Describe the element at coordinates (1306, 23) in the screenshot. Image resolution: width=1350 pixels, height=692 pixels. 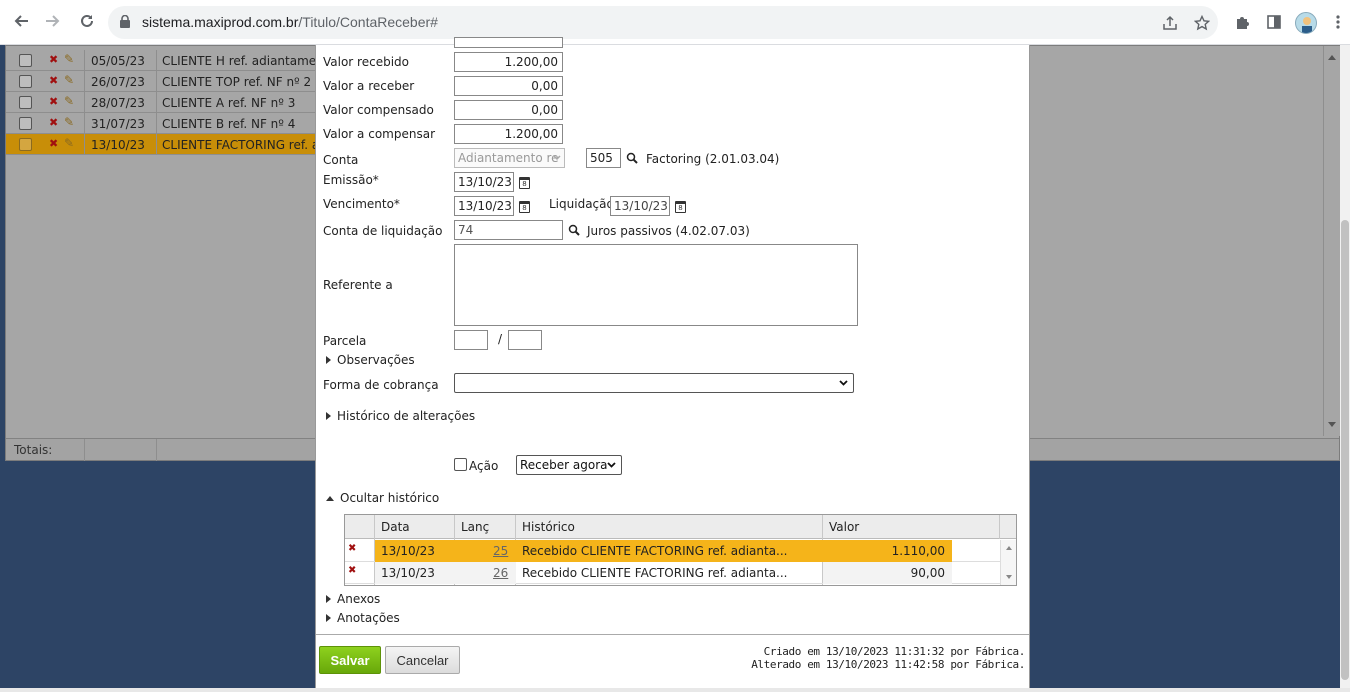
I see `profile-avatar` at that location.